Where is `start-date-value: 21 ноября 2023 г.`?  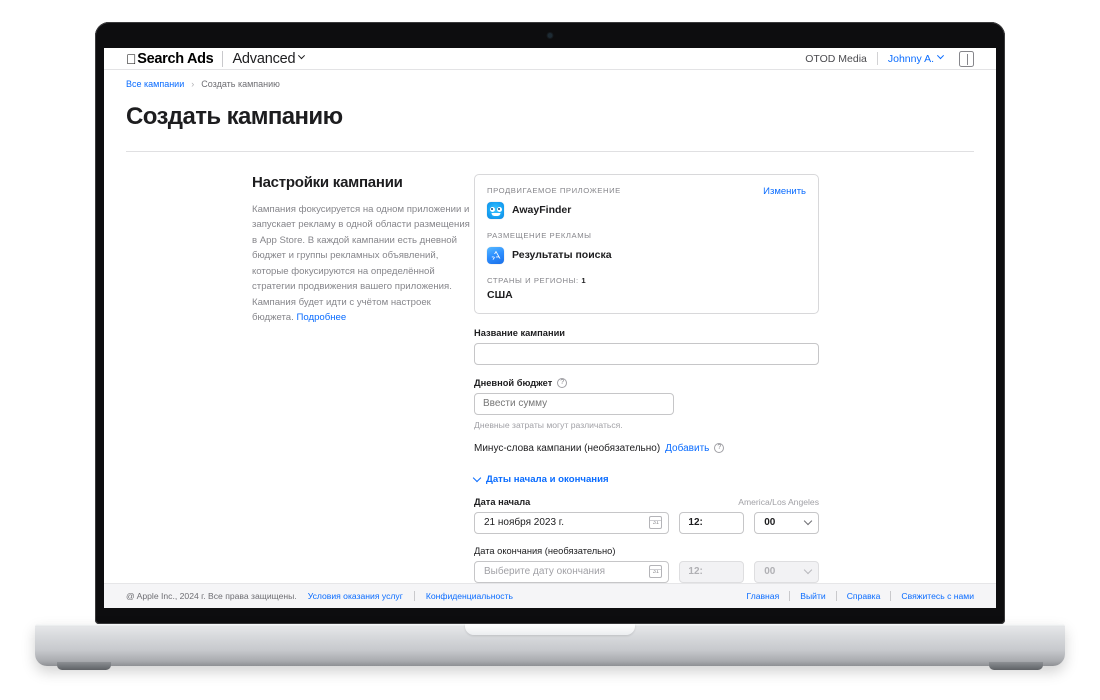 start-date-value: 21 ноября 2023 г. is located at coordinates (524, 523).